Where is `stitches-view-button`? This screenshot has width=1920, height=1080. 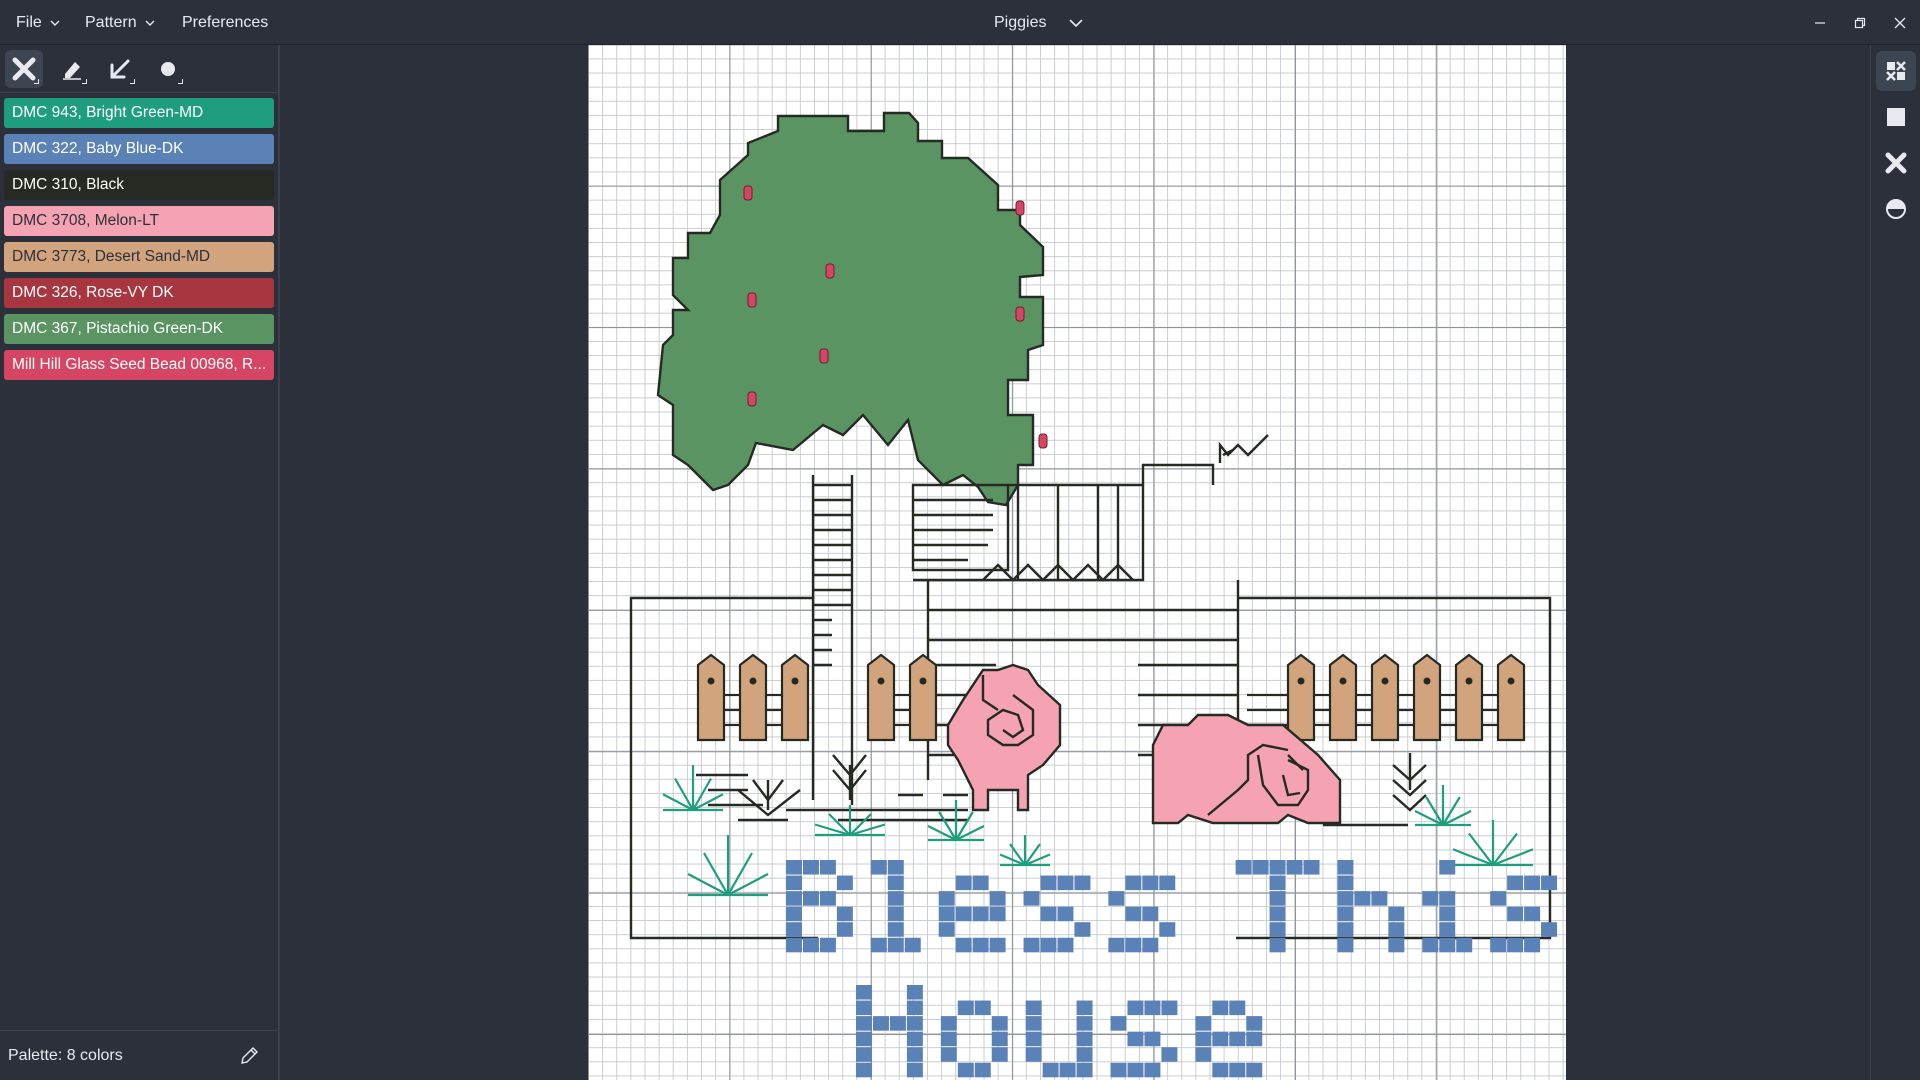
stitches-view-button is located at coordinates (1895, 71).